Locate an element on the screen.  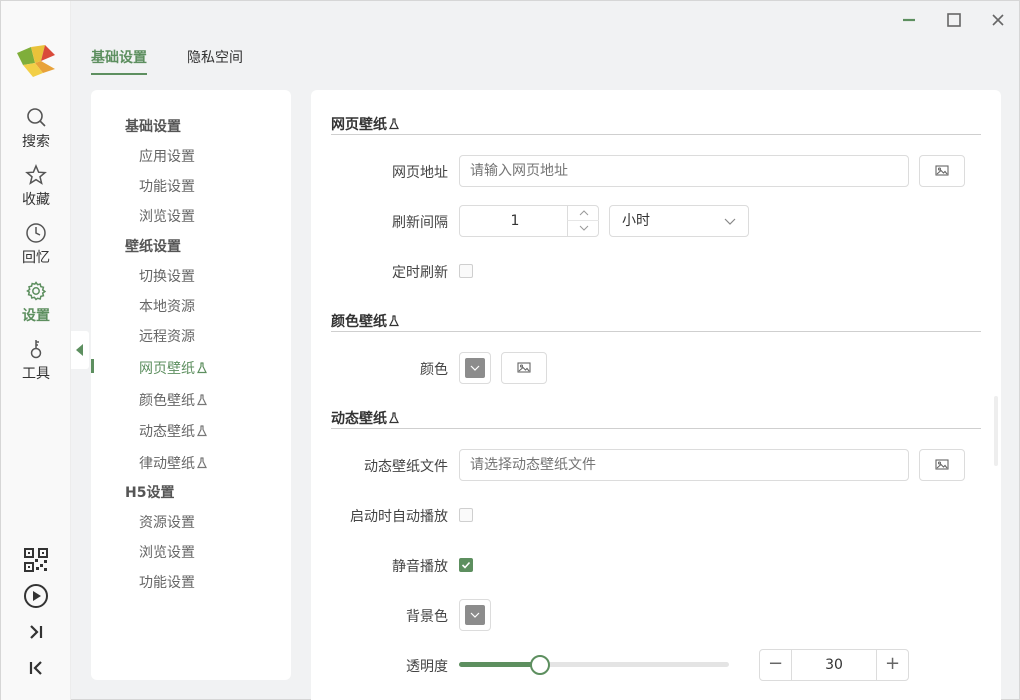
tree-item-remote-resources: 远程资源 is located at coordinates (167, 336).